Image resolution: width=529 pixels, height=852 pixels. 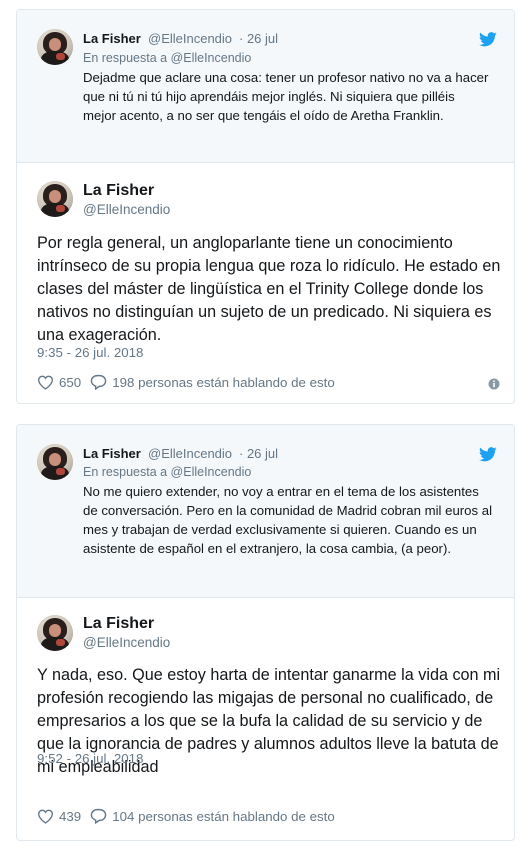 I want to click on conversation-count: 198 personas están hablando de esto, so click(x=223, y=382).